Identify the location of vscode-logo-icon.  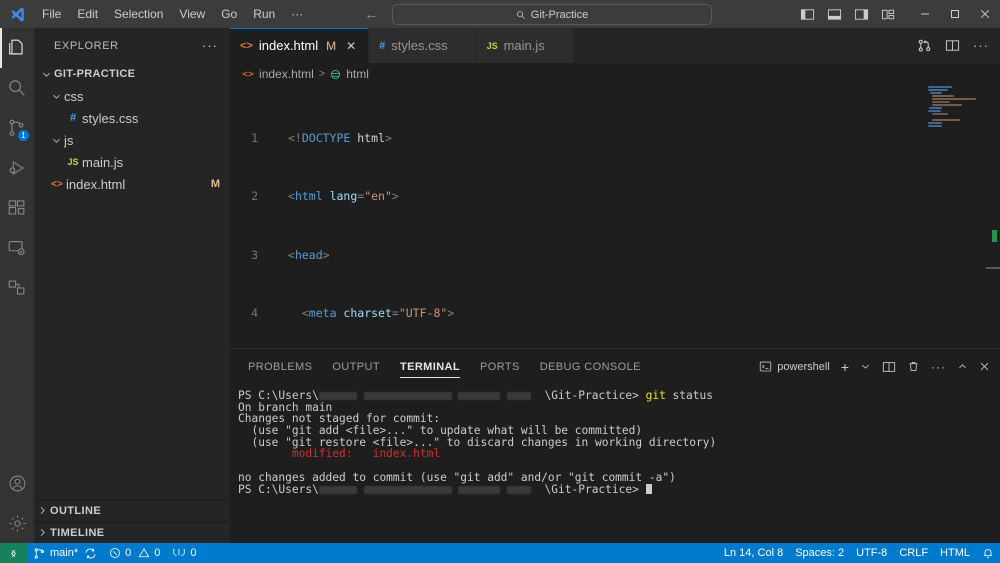
(17, 14).